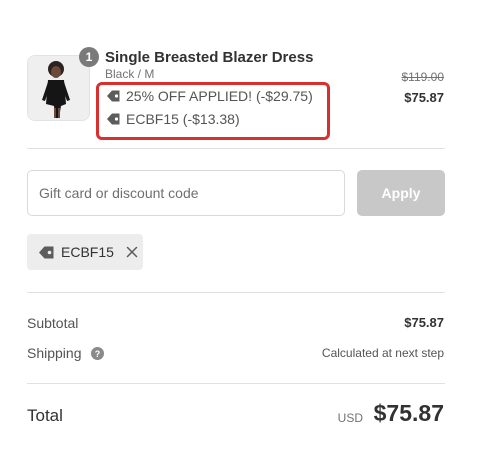 This screenshot has height=458, width=491. Describe the element at coordinates (401, 193) in the screenshot. I see `apply-button: Apply` at that location.